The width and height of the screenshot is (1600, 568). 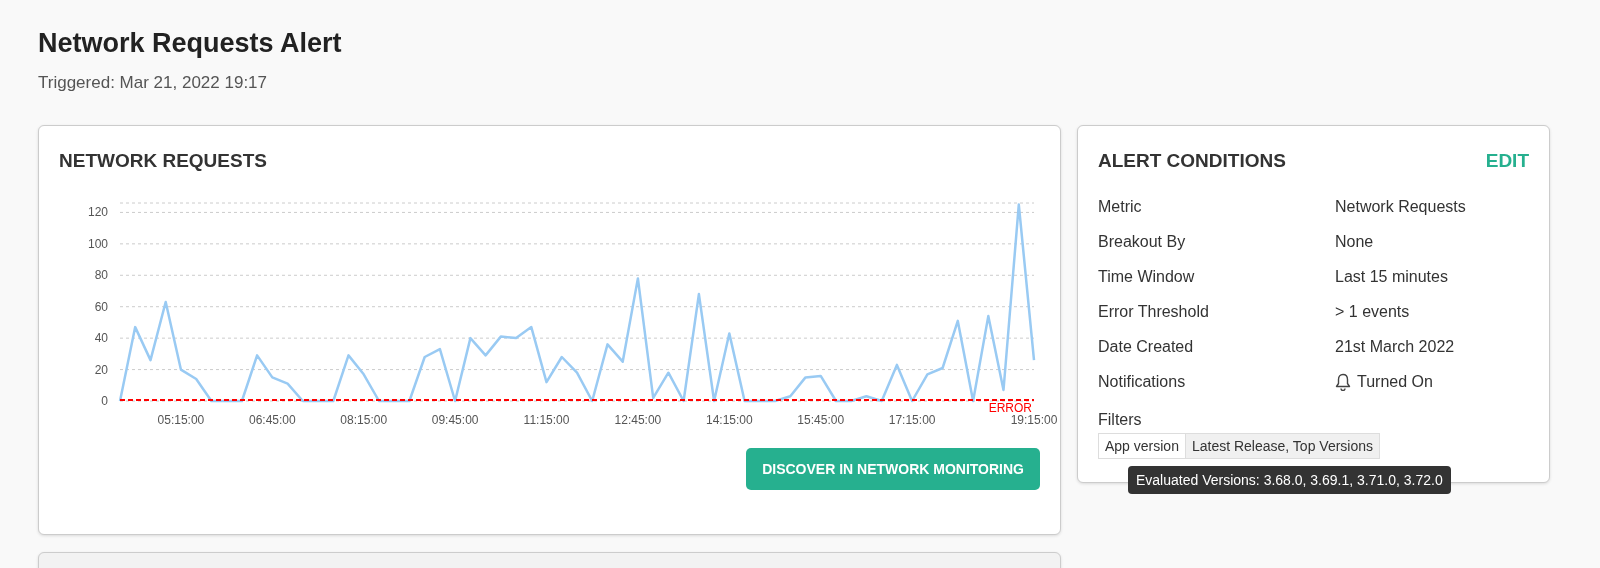 I want to click on condition-value: > 1 events, so click(x=1372, y=312).